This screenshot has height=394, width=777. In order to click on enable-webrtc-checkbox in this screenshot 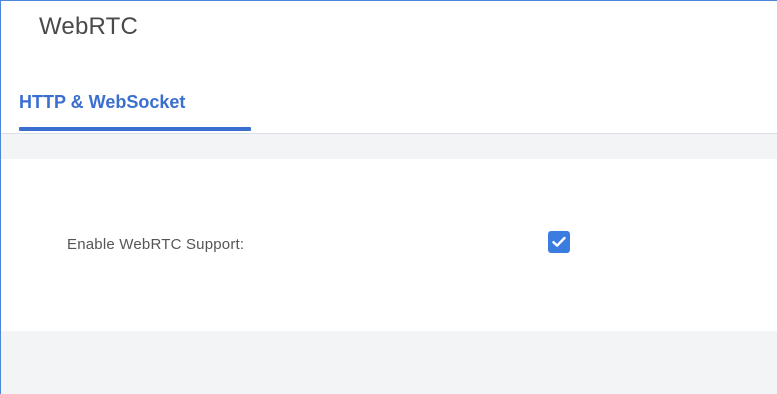, I will do `click(559, 242)`.